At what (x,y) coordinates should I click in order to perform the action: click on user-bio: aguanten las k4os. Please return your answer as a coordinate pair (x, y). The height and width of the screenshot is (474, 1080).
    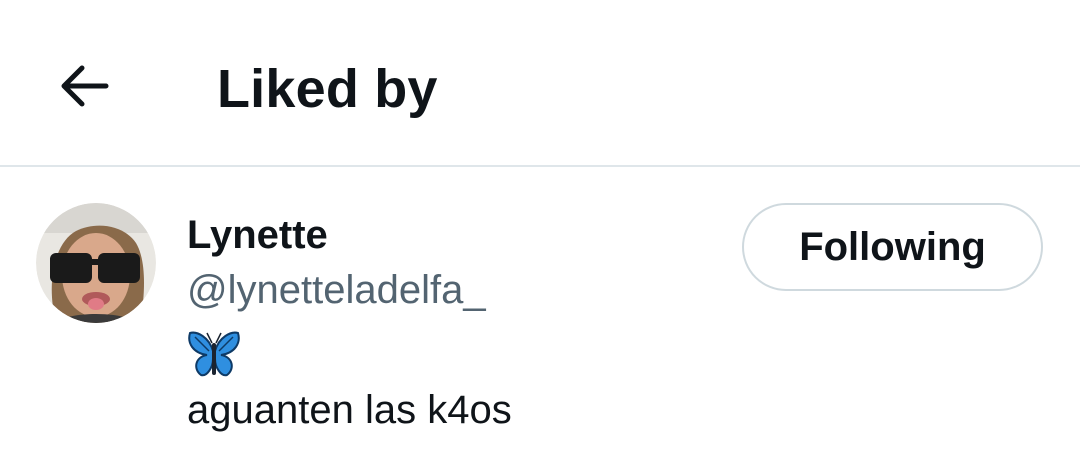
    Looking at the image, I should click on (349, 410).